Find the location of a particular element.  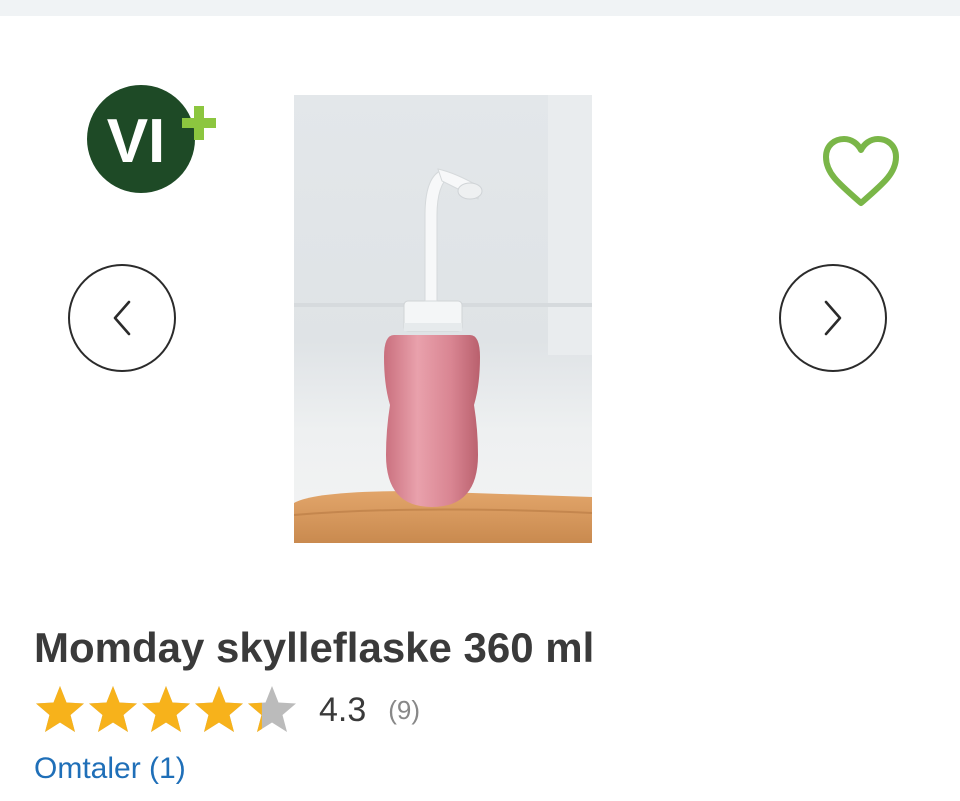

product-title: Momday skylleflaske 360 ml is located at coordinates (314, 647).